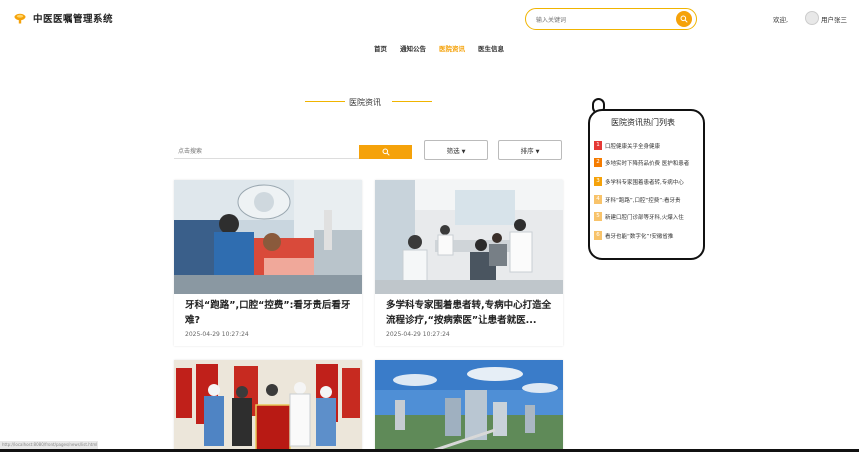 This screenshot has height=452, width=859. What do you see at coordinates (365, 102) in the screenshot?
I see `section-title: 医院资讯` at bounding box center [365, 102].